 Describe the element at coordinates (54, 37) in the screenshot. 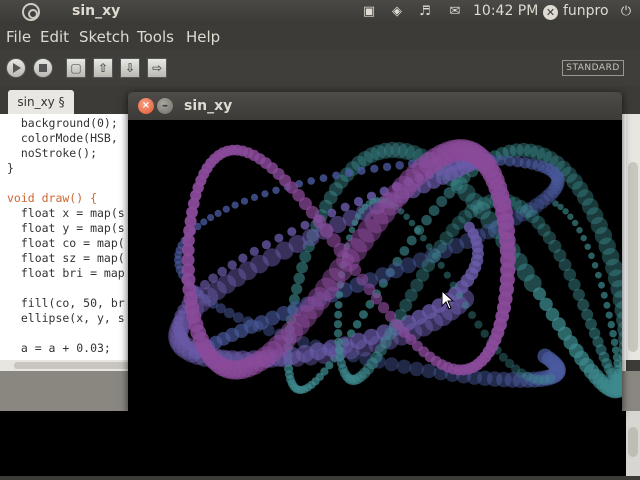

I see `menu-edit: Edit` at that location.